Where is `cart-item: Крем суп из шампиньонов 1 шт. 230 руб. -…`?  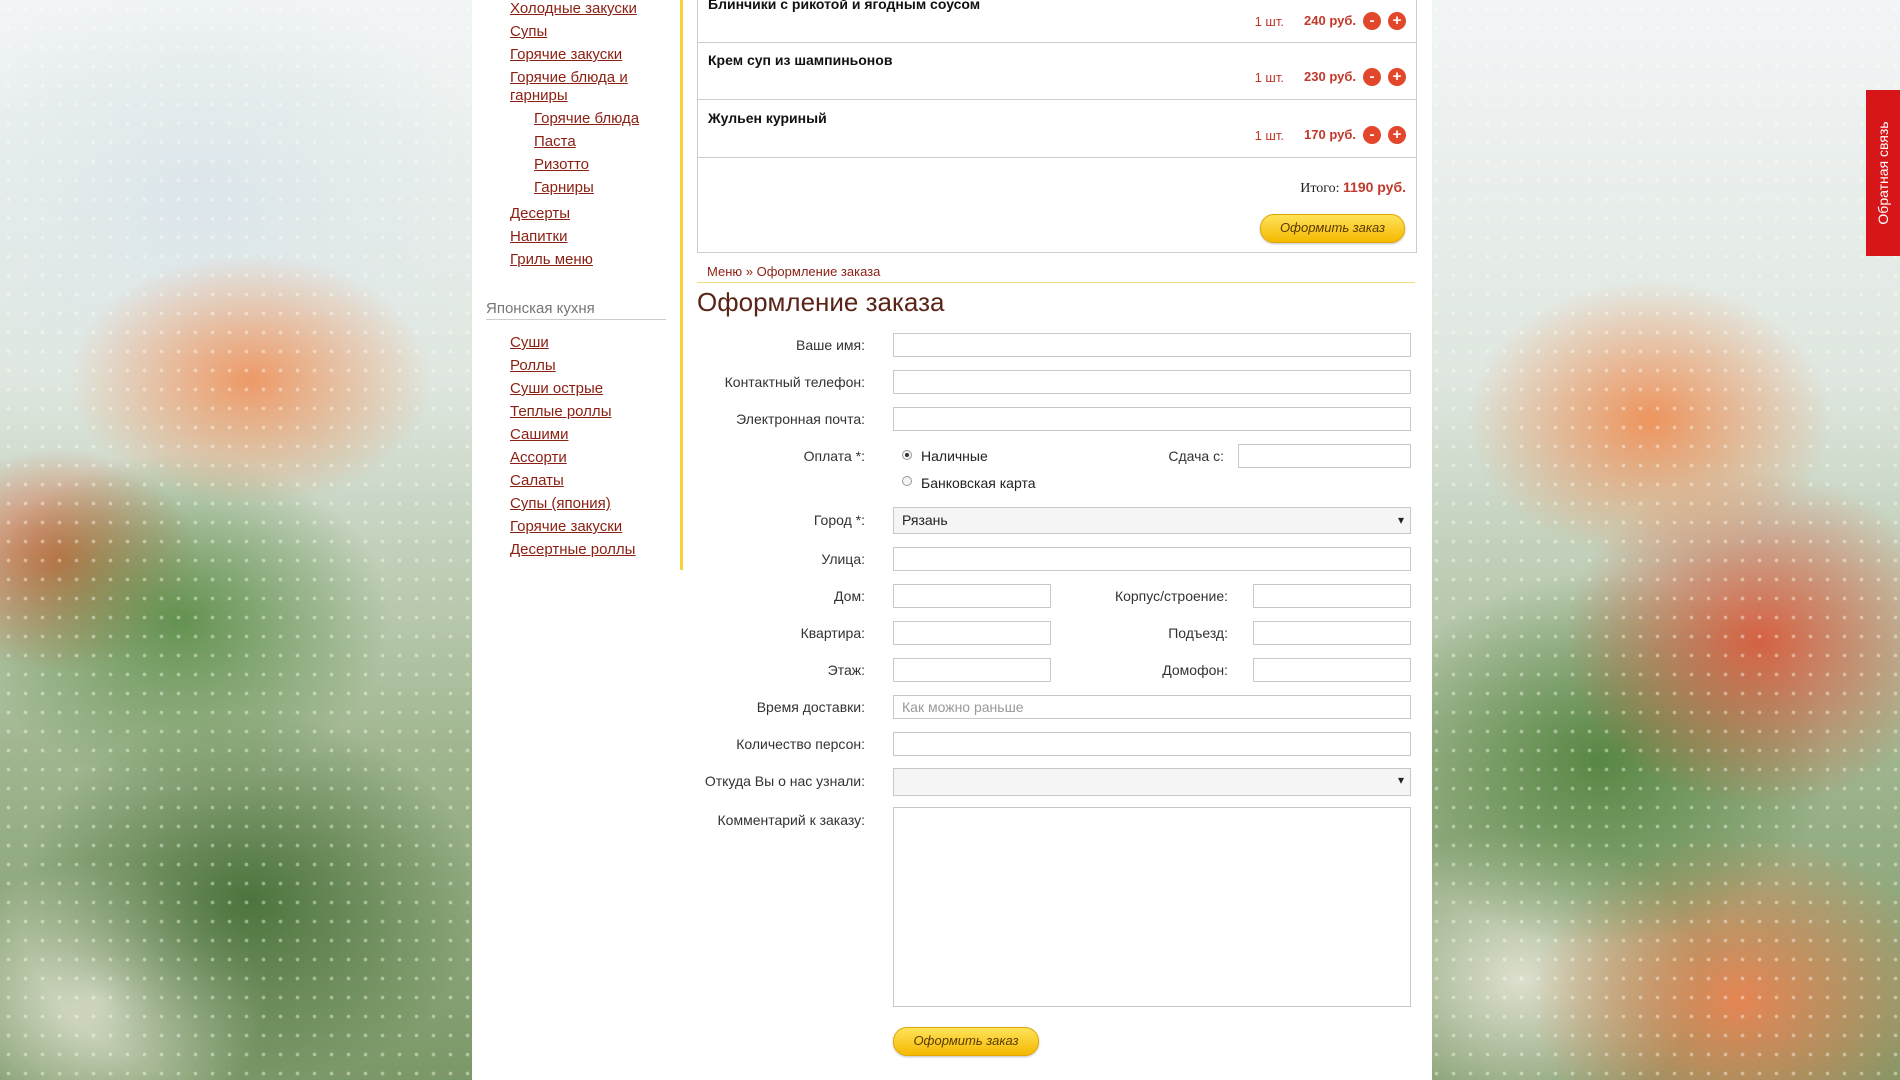 cart-item: Крем суп из шампиньонов 1 шт. 230 руб. -… is located at coordinates (1057, 71).